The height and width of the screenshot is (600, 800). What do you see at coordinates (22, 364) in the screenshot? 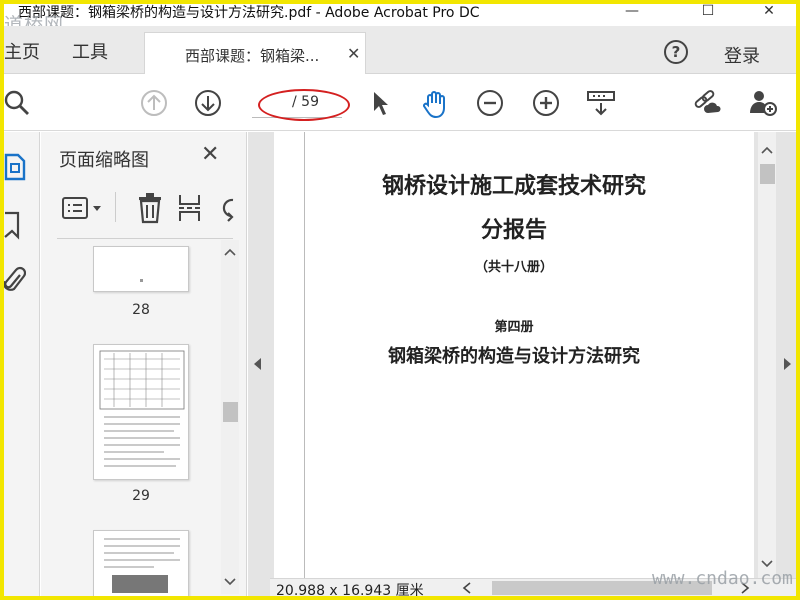
I see `left-nav-strip` at bounding box center [22, 364].